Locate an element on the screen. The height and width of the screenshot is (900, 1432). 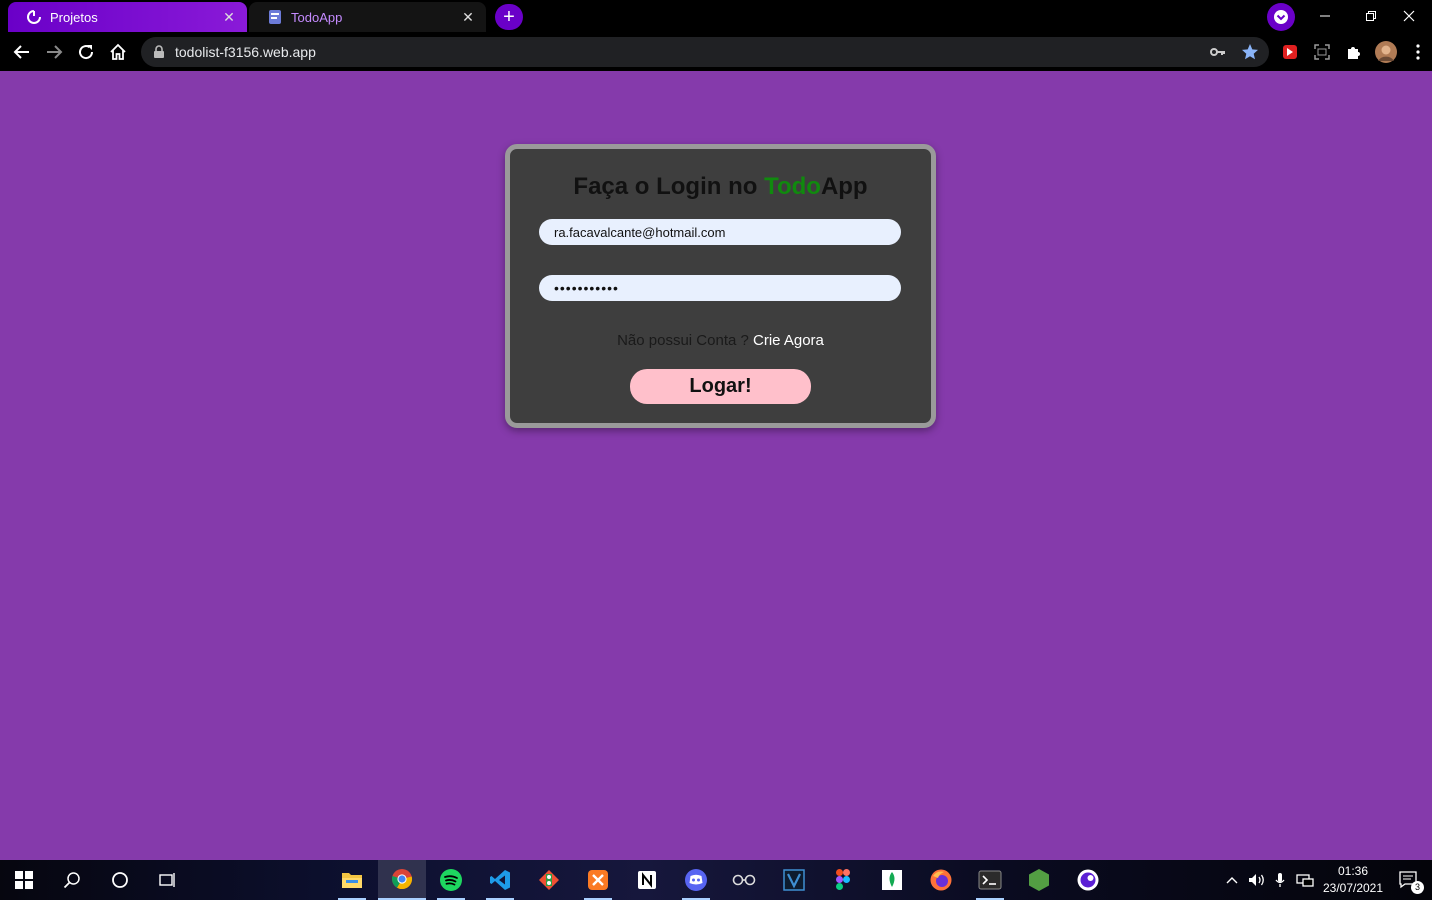
reload-icon is located at coordinates (86, 52).